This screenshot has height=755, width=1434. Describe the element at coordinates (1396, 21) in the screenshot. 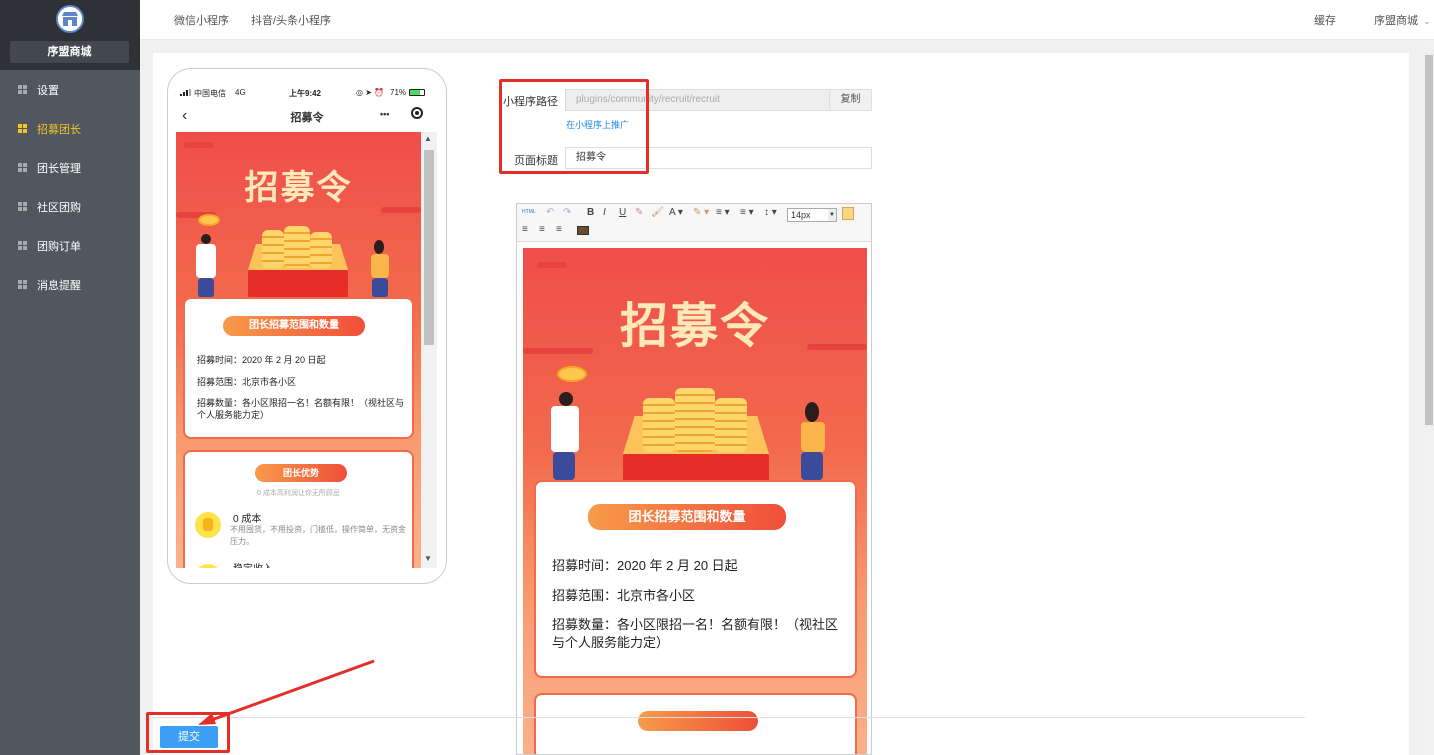

I see `store-name: 序盟商城` at that location.